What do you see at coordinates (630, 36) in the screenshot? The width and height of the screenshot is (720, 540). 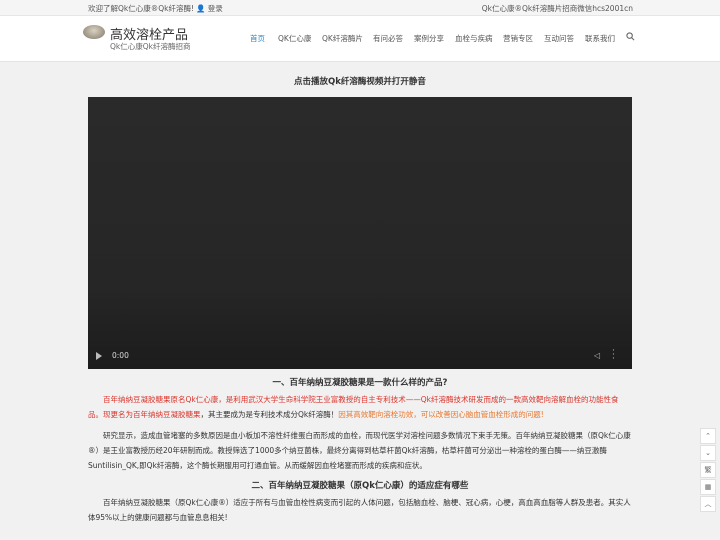 I see `search-icon` at bounding box center [630, 36].